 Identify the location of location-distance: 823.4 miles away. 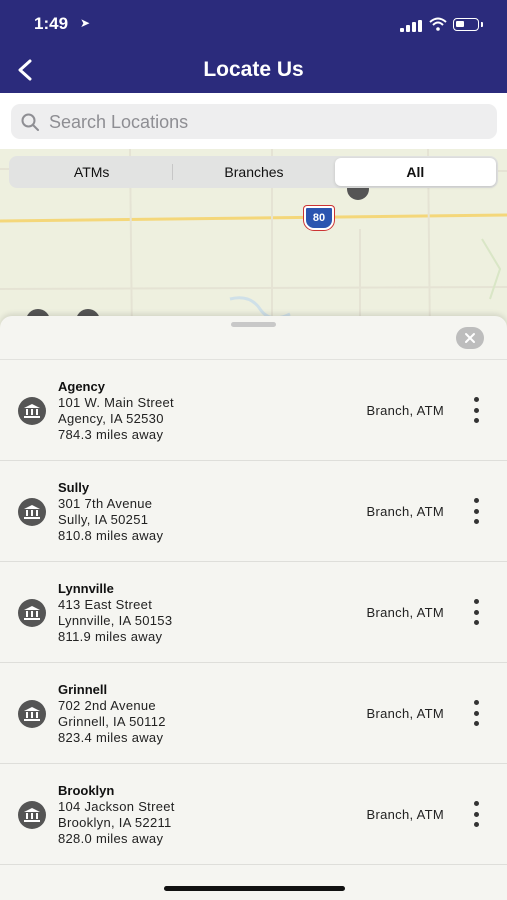
(111, 737).